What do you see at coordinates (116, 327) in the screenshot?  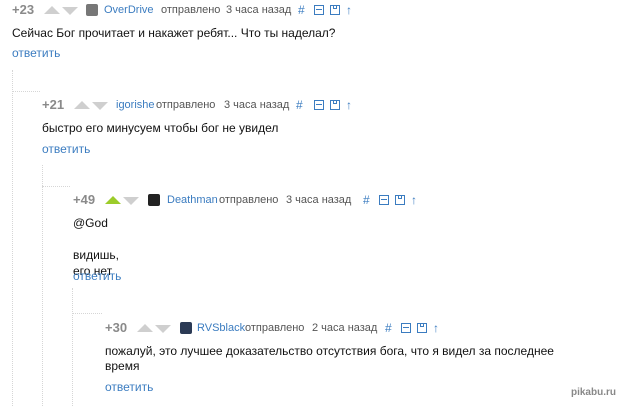 I see `comment-rating: +30` at bounding box center [116, 327].